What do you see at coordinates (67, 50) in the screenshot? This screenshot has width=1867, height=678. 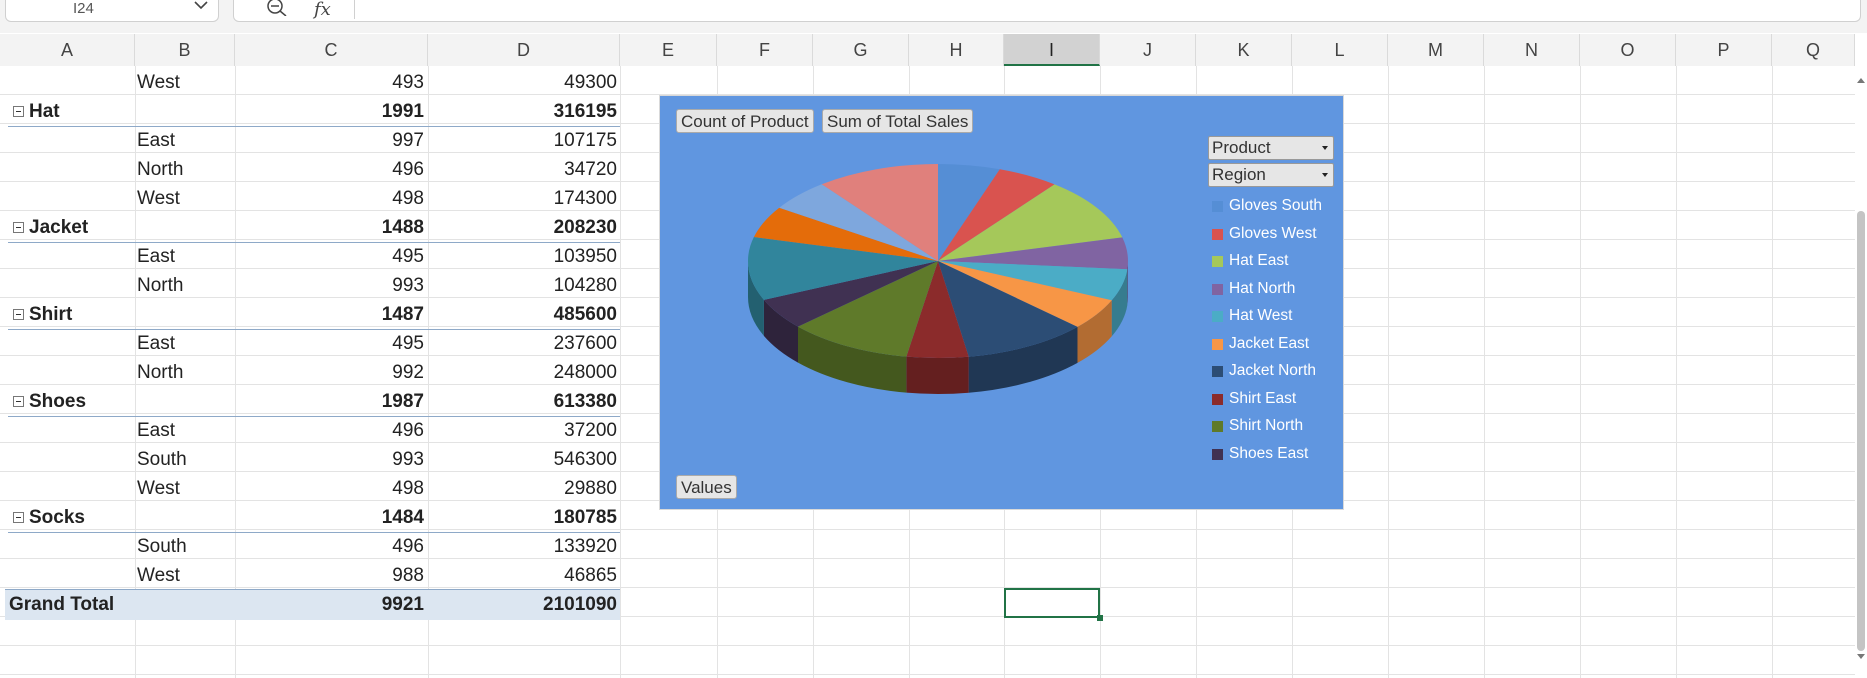 I see `column-header-a: A` at bounding box center [67, 50].